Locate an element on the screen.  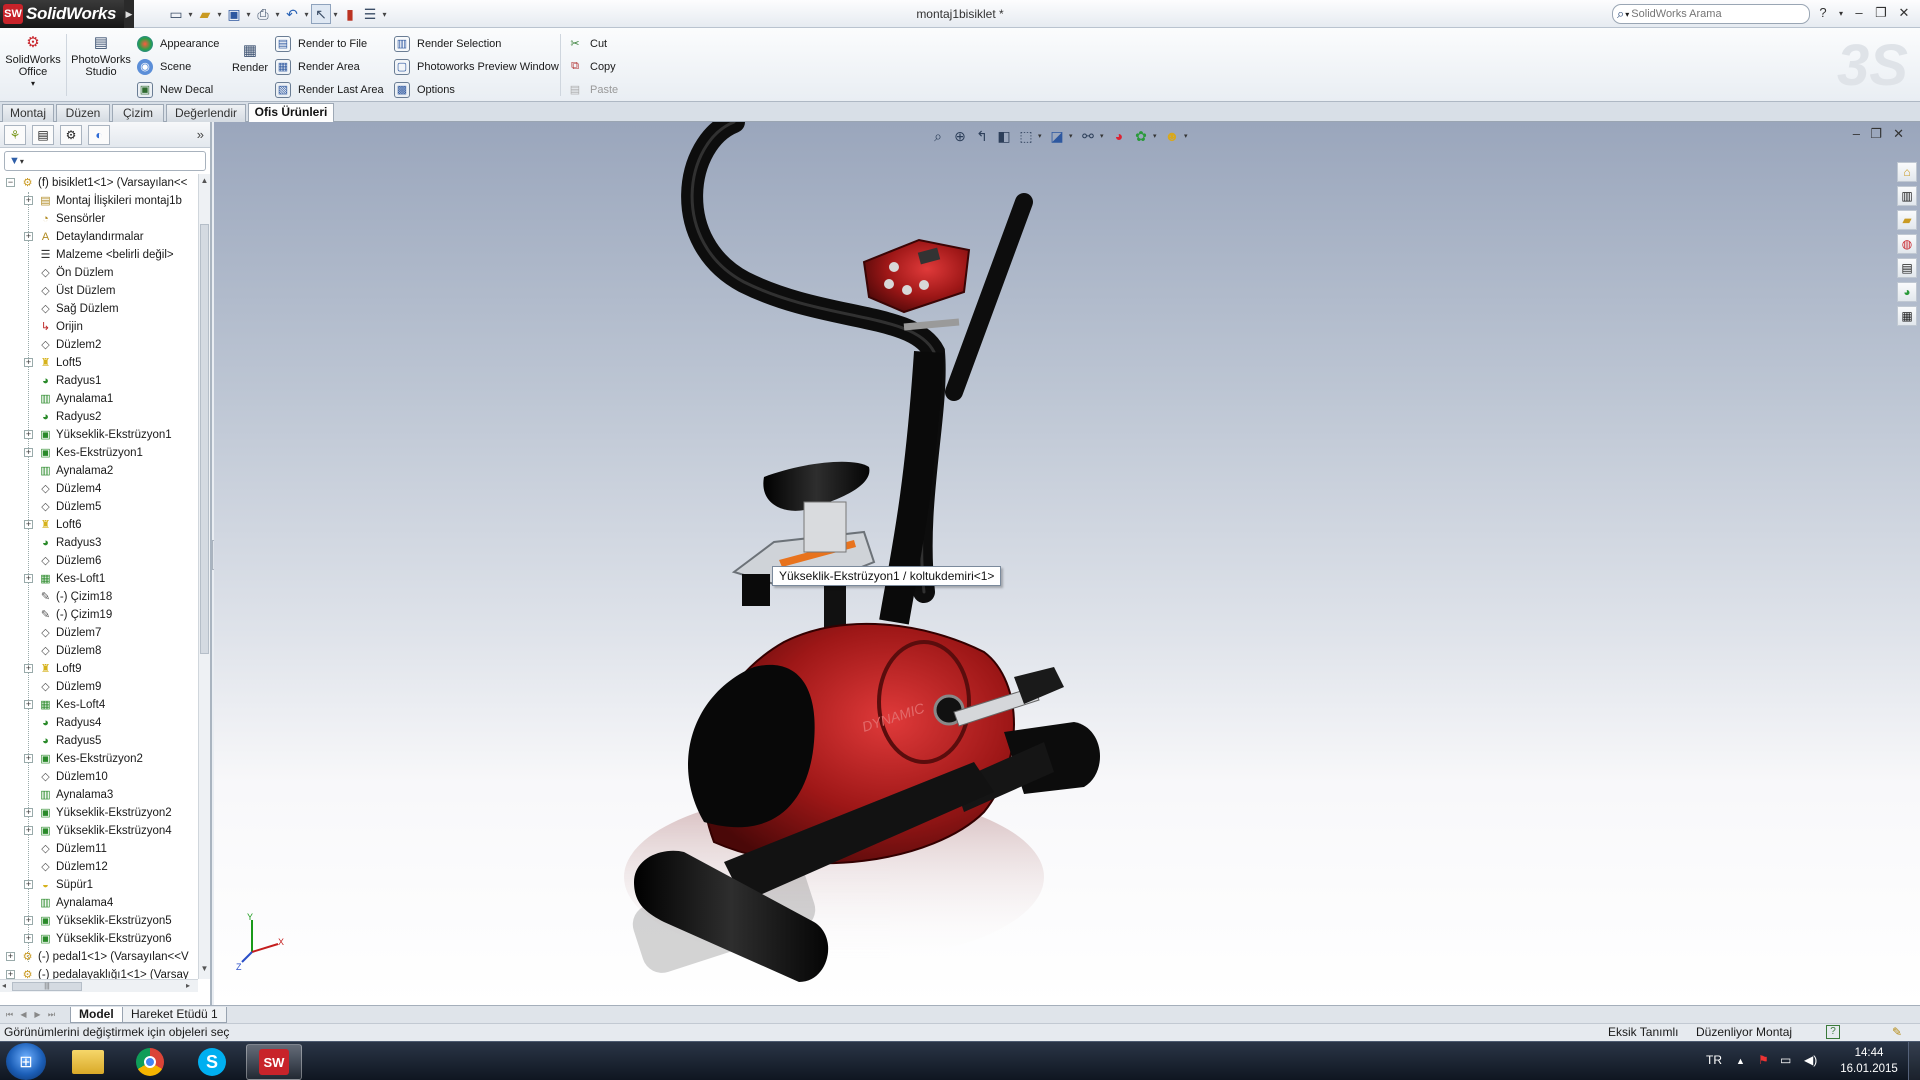
tree-item: ✎ (-) Çizim18 is located at coordinates (99, 597).